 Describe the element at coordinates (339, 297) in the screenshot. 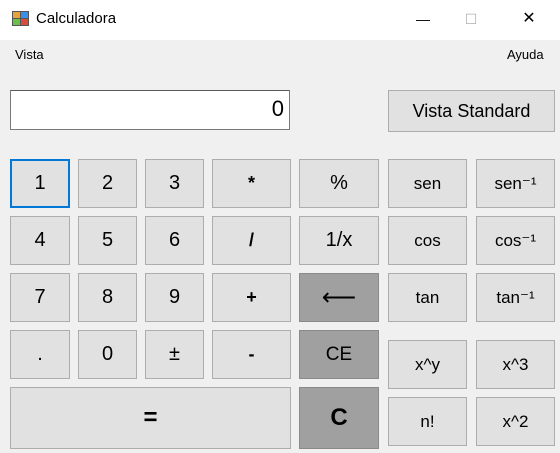

I see `backspace-button: ⟵` at that location.